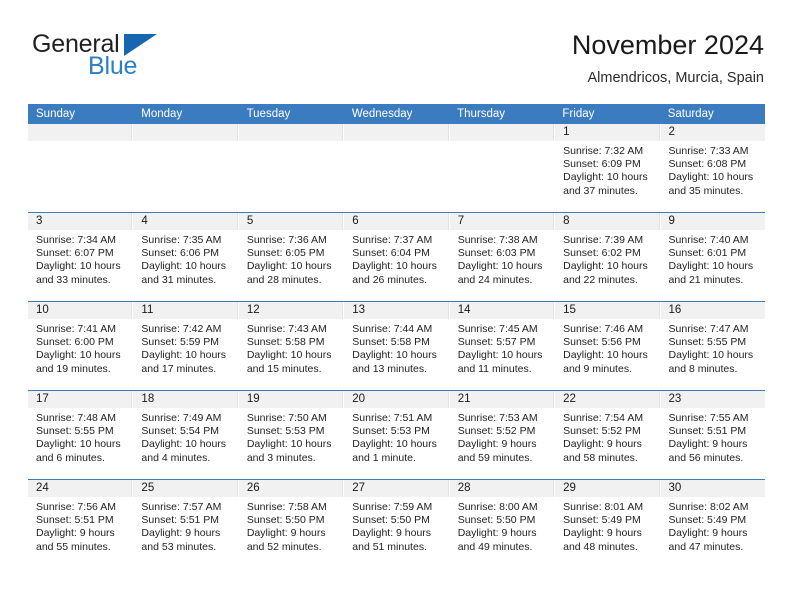 The width and height of the screenshot is (792, 612). Describe the element at coordinates (253, 310) in the screenshot. I see `day-number: 12` at that location.